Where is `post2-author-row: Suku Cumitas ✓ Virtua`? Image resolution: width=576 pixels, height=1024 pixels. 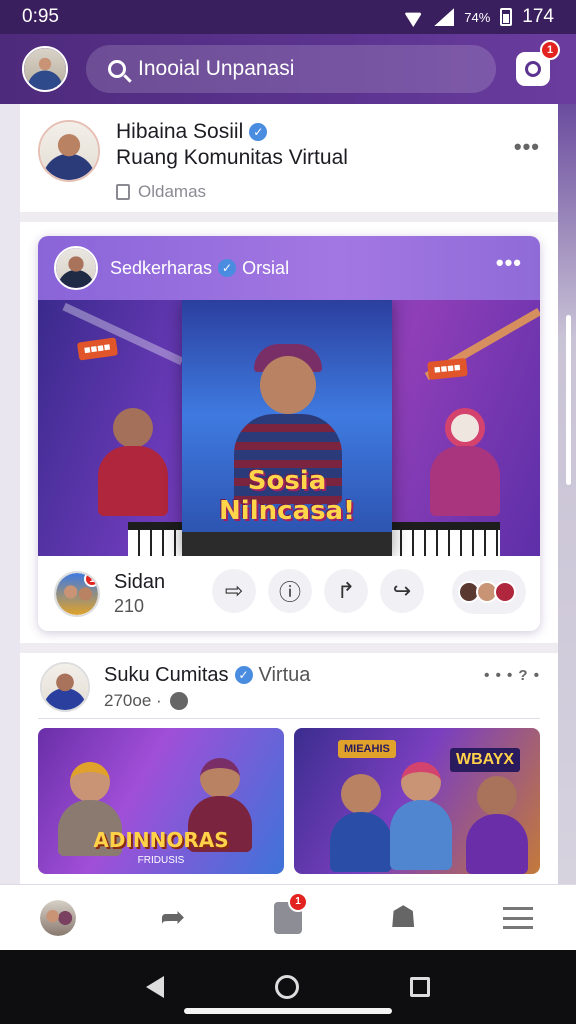 post2-author-row: Suku Cumitas ✓ Virtua is located at coordinates (207, 675).